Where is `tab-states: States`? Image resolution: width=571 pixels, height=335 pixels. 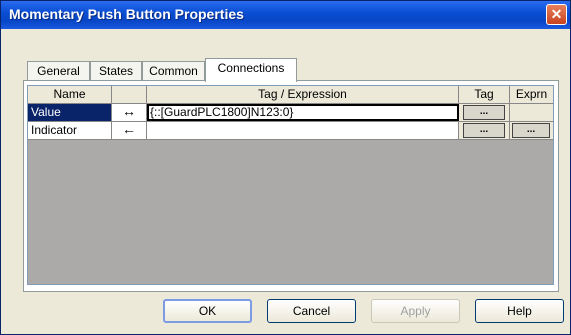 tab-states: States is located at coordinates (116, 71).